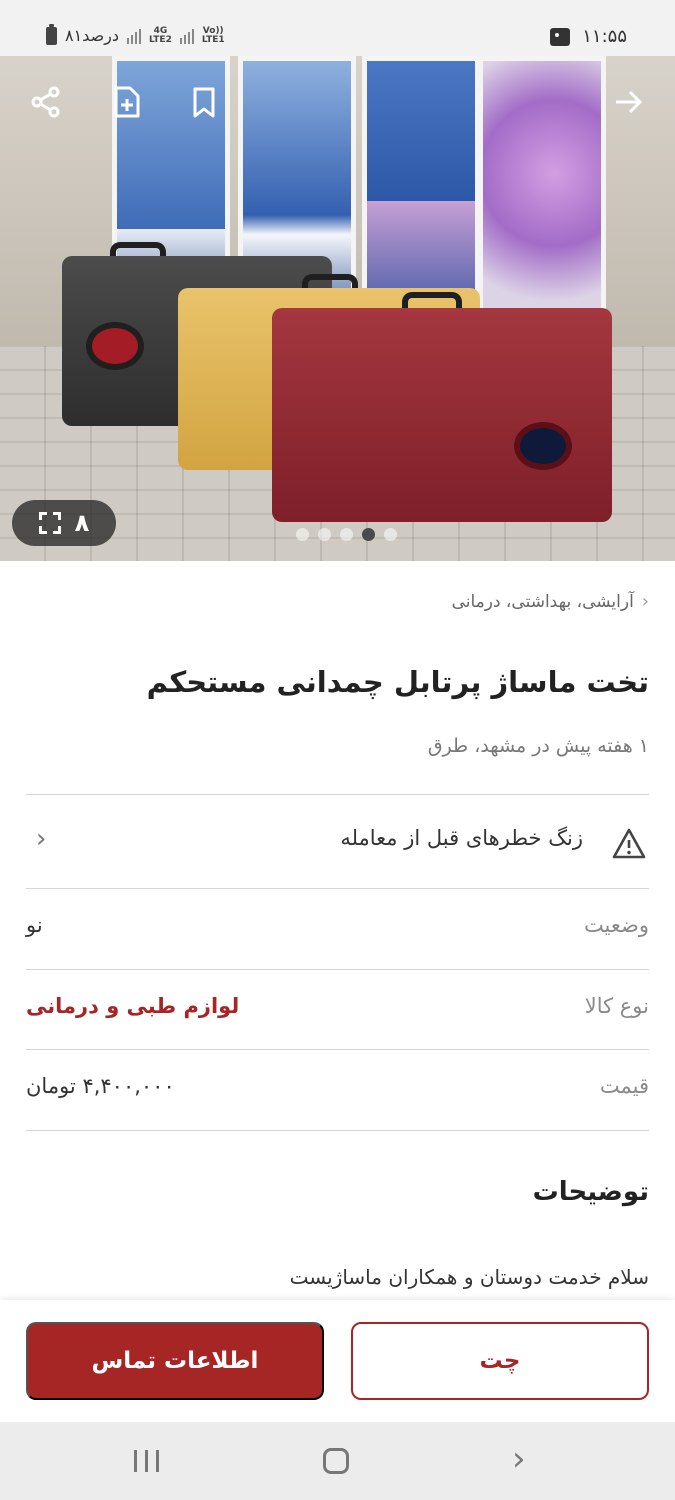  Describe the element at coordinates (604, 36) in the screenshot. I see `clock: ۱۱:۵۵` at that location.